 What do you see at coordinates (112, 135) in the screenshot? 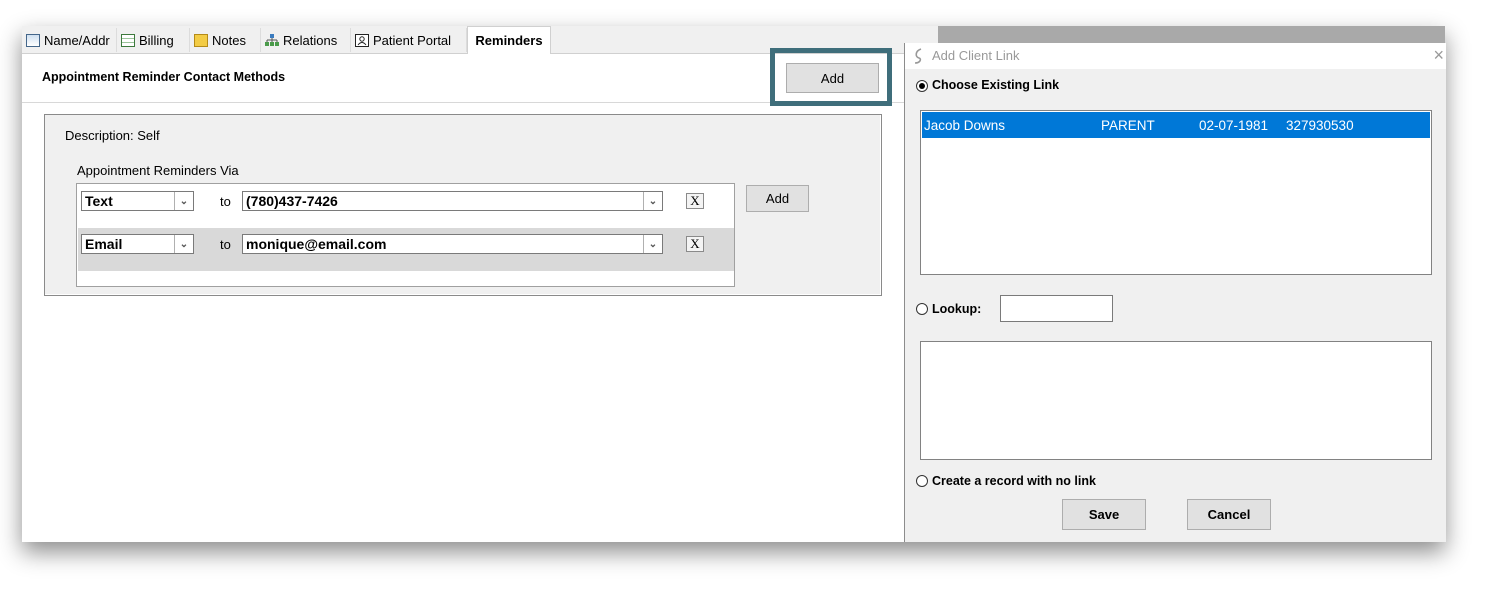
I see `description-label: Description: Self` at bounding box center [112, 135].